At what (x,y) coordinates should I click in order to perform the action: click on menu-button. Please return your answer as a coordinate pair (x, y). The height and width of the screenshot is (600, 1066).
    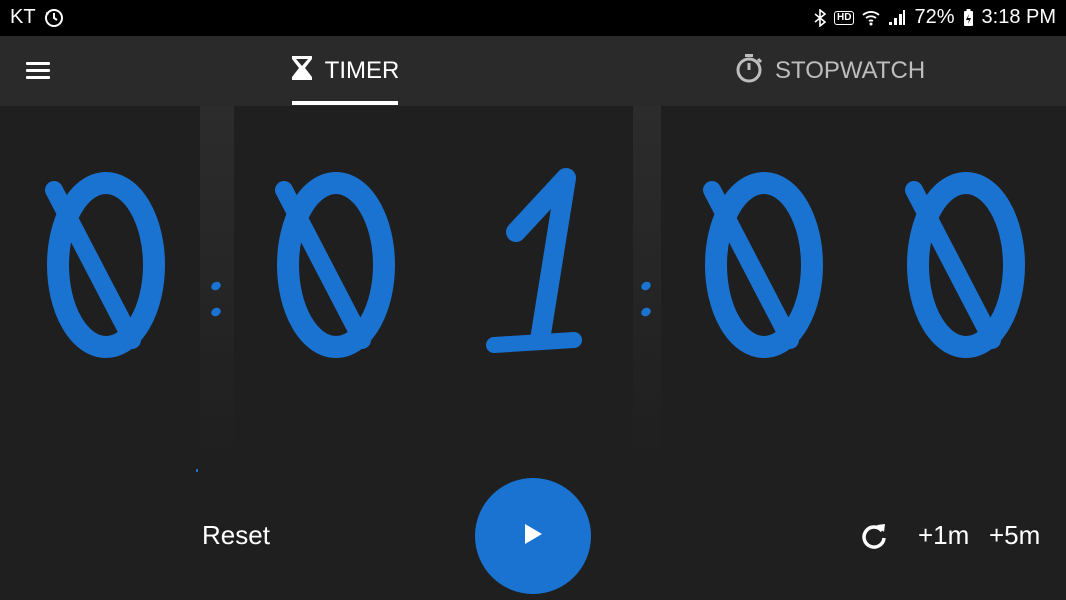
    Looking at the image, I should click on (40, 71).